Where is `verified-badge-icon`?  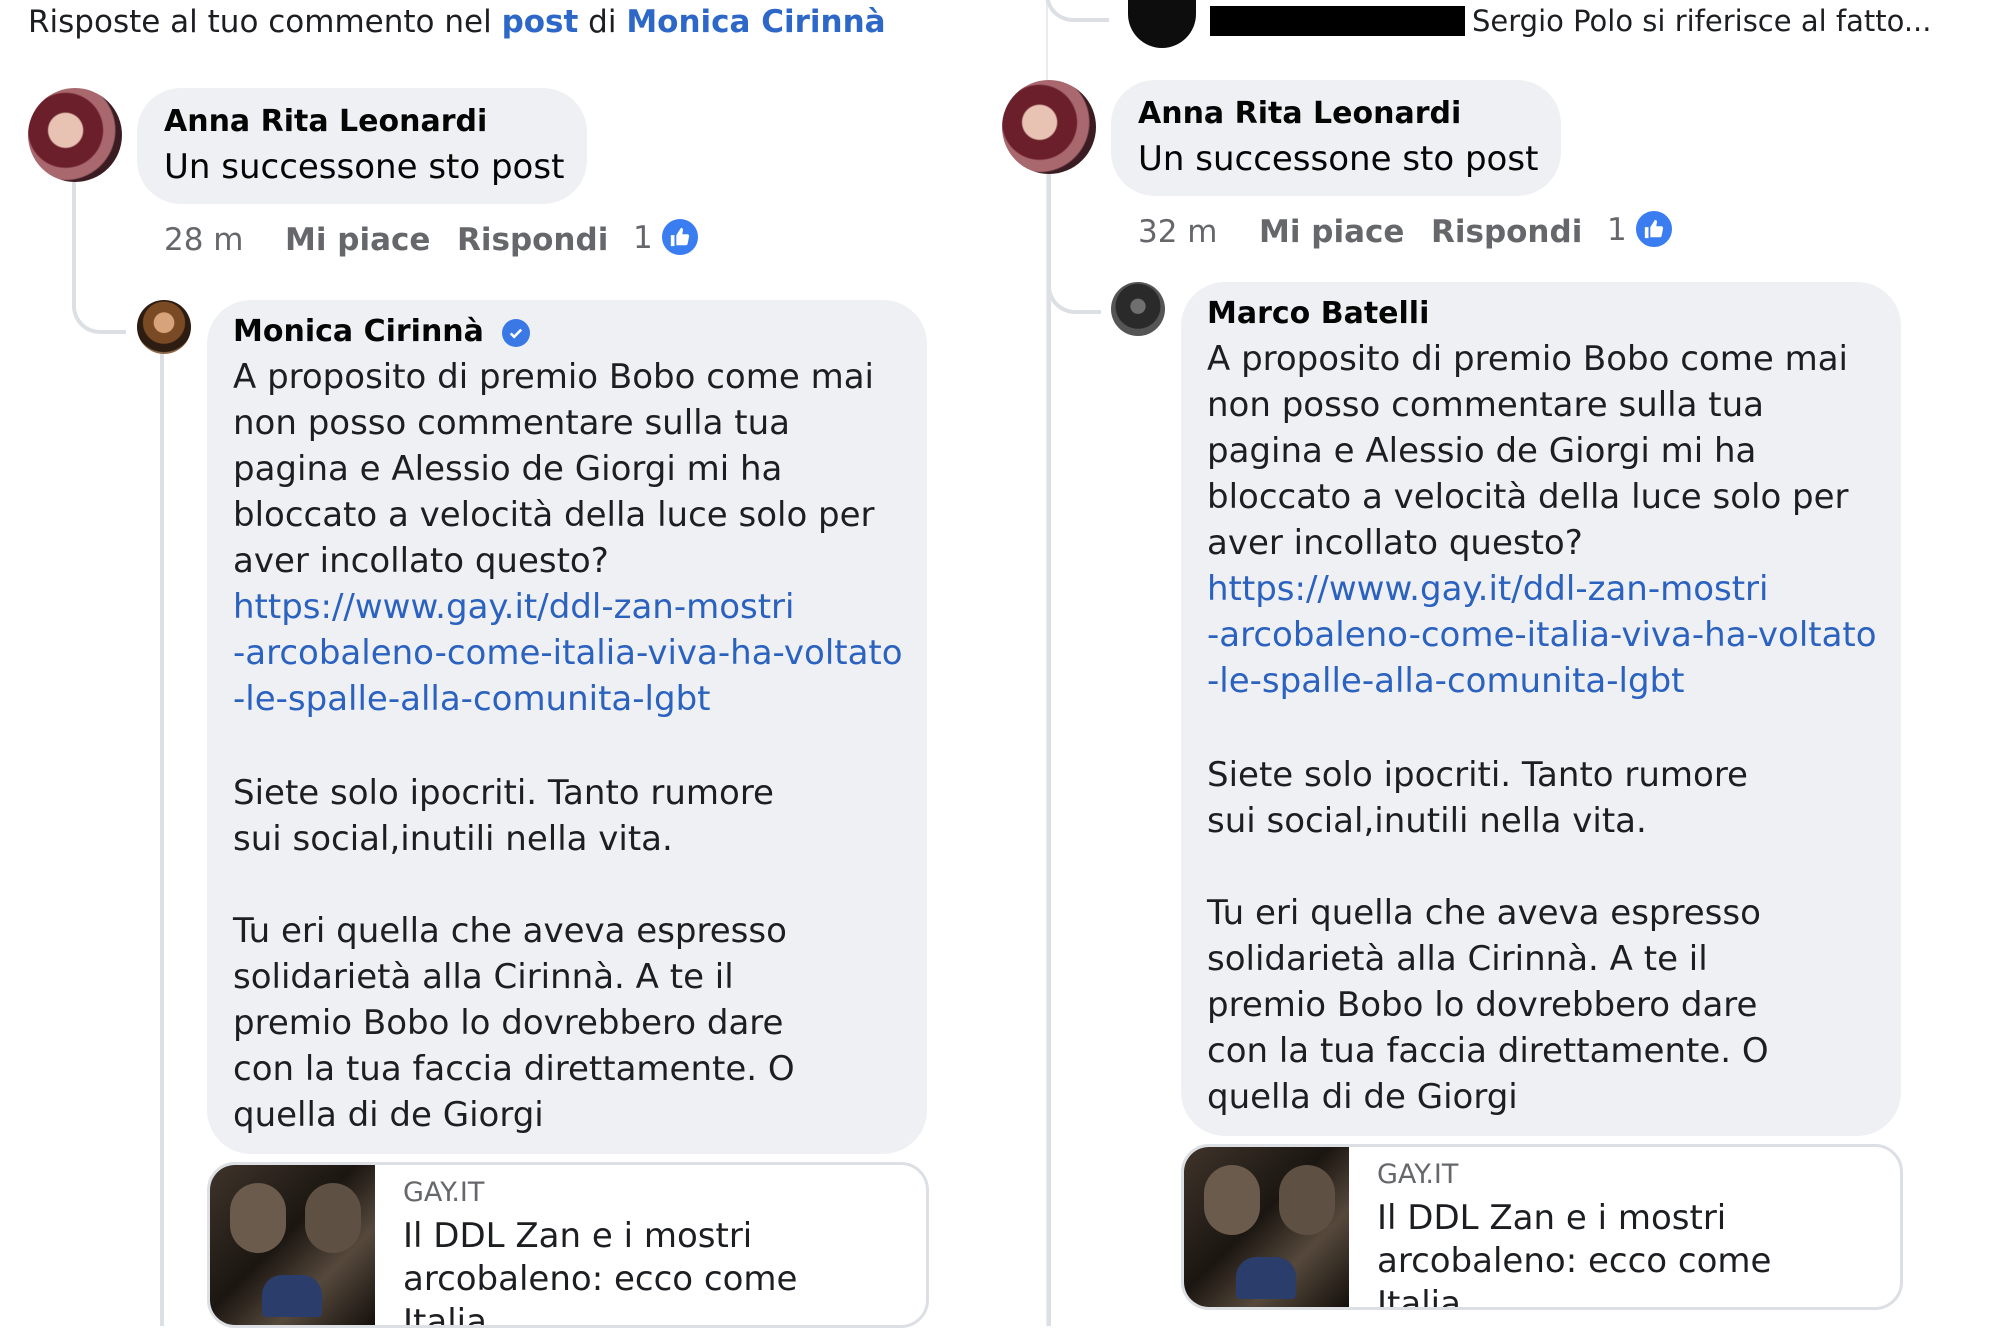
verified-badge-icon is located at coordinates (516, 332).